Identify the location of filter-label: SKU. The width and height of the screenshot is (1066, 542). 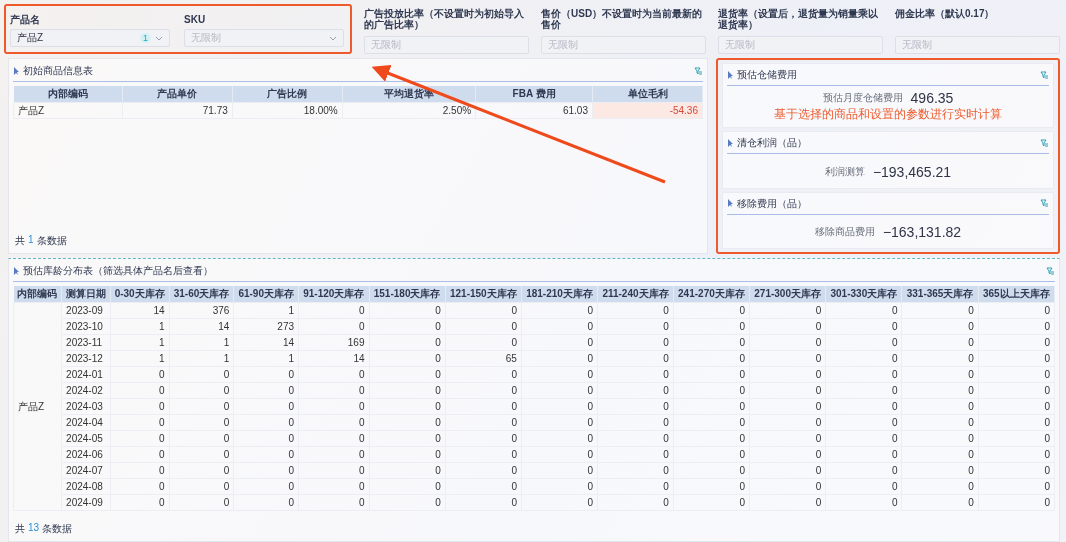
(195, 19).